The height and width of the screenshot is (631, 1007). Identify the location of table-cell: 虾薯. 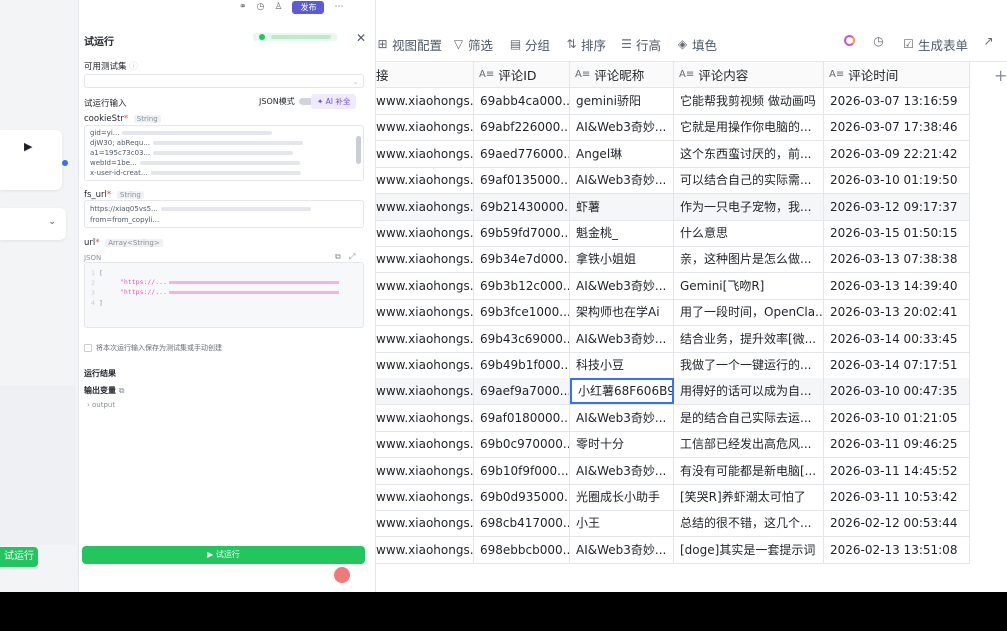
(622, 206).